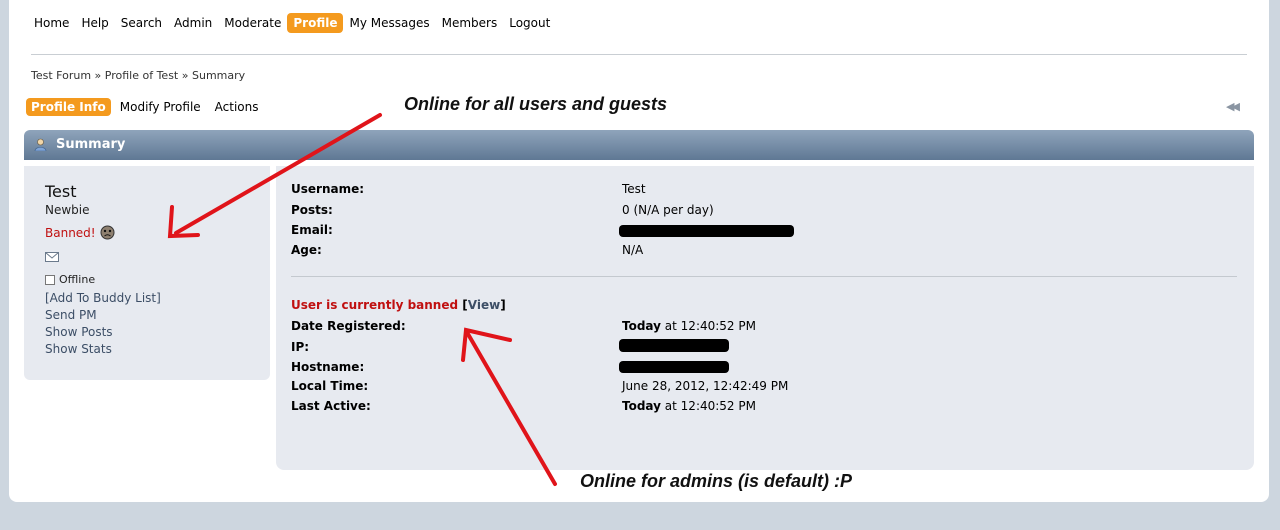 The width and height of the screenshot is (1280, 530). I want to click on user-name: Test, so click(61, 191).